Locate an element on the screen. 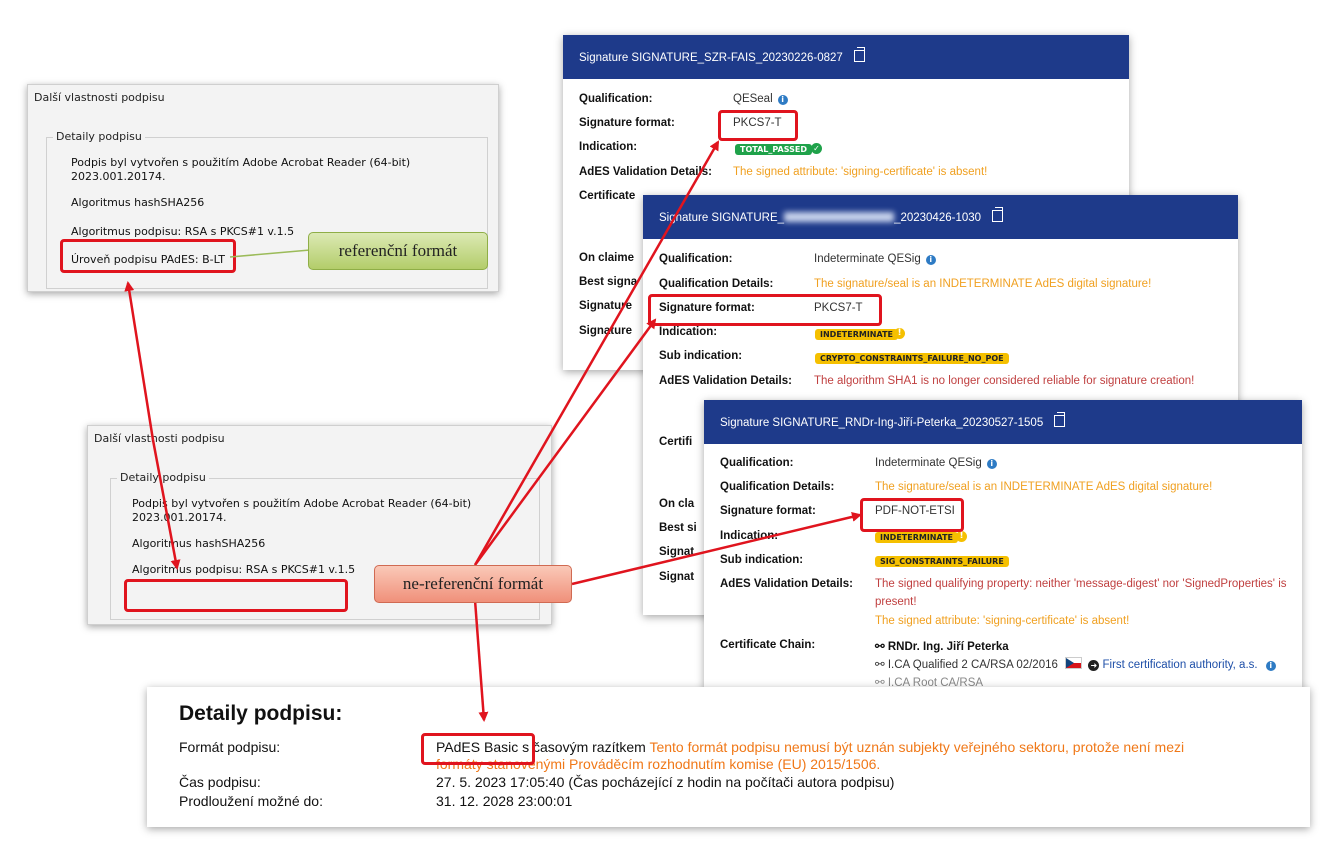  arrow-to-pdf-not-etsi is located at coordinates (716, 549).